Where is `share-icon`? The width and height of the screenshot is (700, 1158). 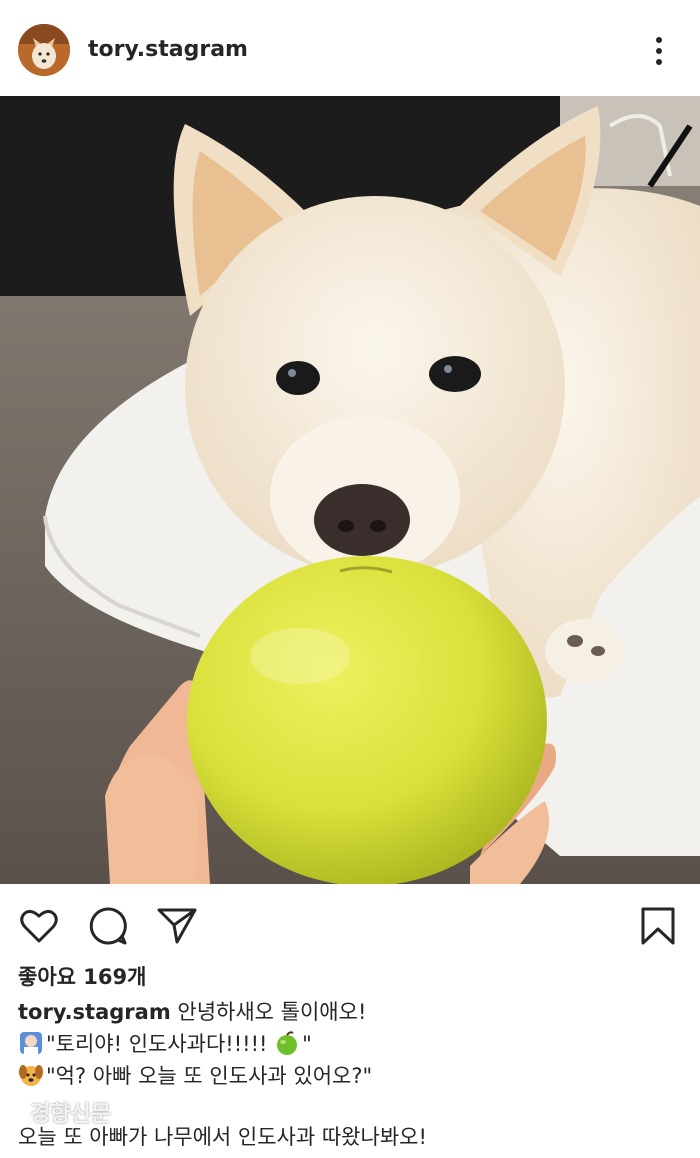
share-icon is located at coordinates (177, 926).